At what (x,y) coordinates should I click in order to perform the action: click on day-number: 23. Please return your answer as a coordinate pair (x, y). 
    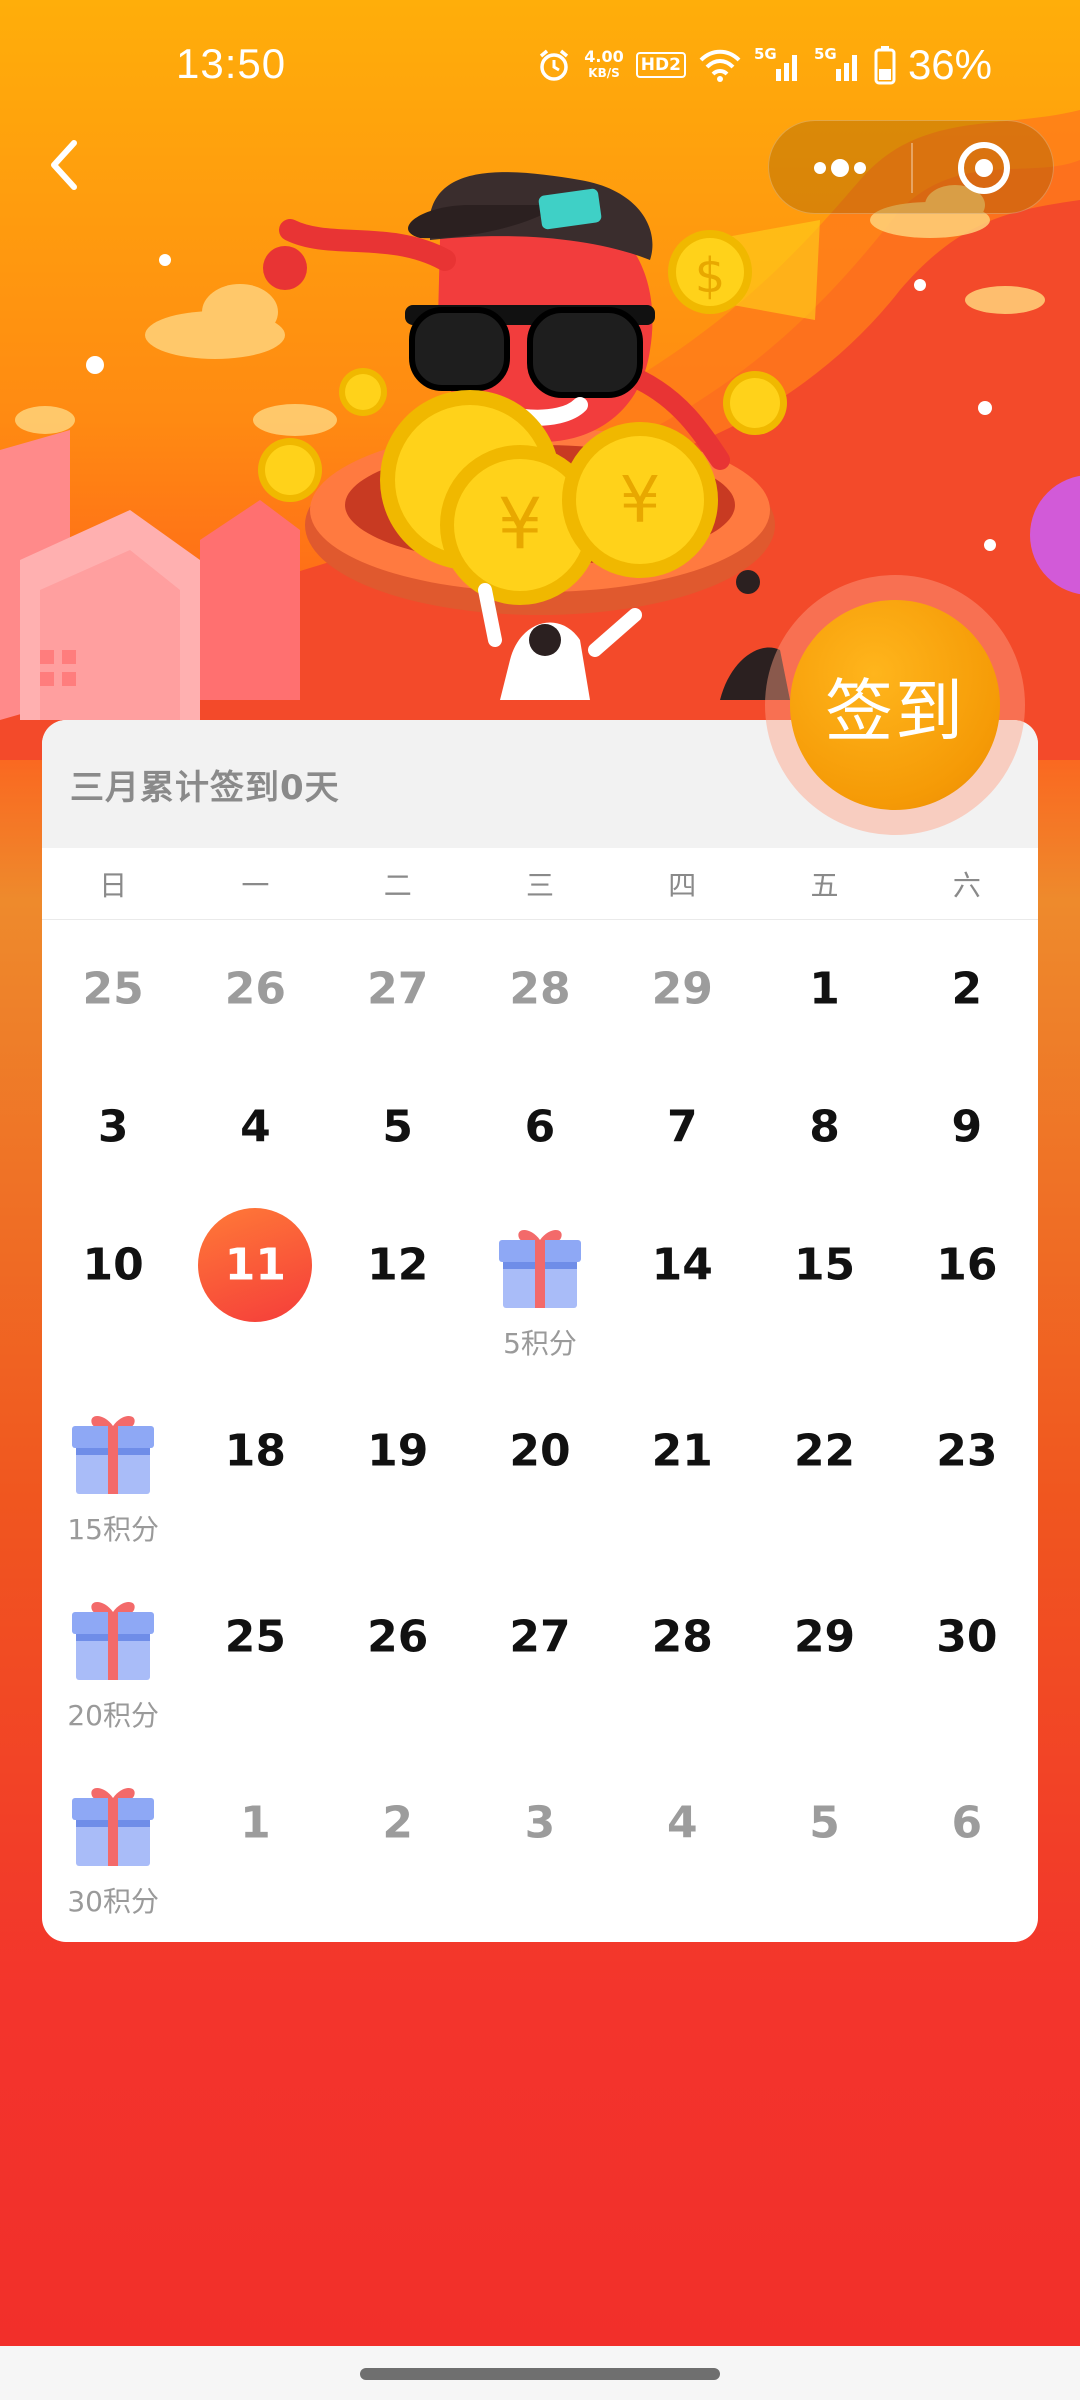
    Looking at the image, I should click on (967, 1451).